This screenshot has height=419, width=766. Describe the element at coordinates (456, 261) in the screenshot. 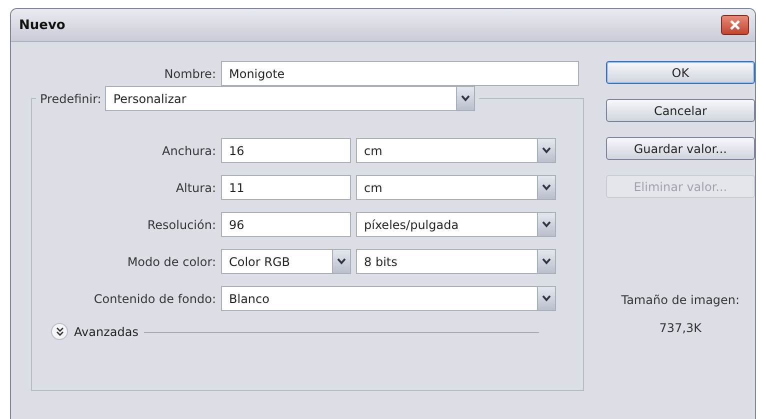

I see `bit-depth-select: 8 bits` at that location.